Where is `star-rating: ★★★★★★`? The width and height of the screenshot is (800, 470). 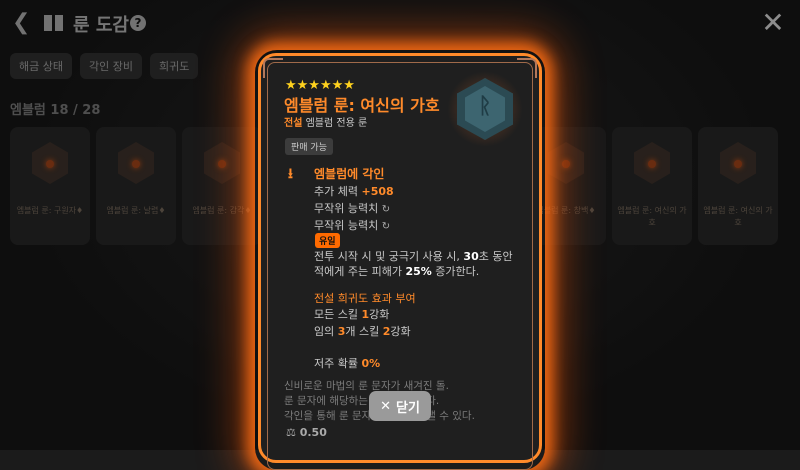
star-rating: ★★★★★★ is located at coordinates (320, 85).